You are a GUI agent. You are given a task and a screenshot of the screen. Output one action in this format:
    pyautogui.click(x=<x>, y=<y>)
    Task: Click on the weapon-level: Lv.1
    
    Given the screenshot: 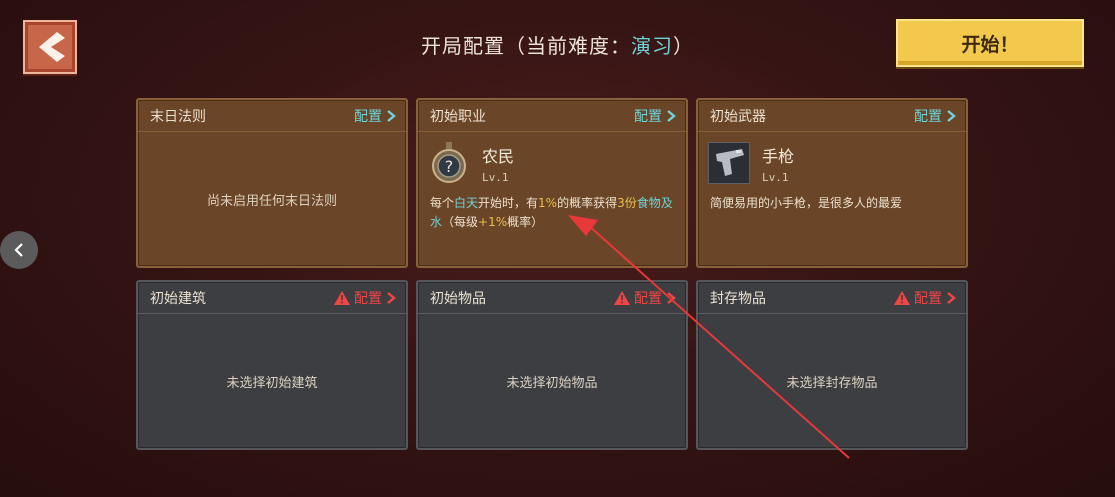 What is the action you would take?
    pyautogui.click(x=775, y=177)
    